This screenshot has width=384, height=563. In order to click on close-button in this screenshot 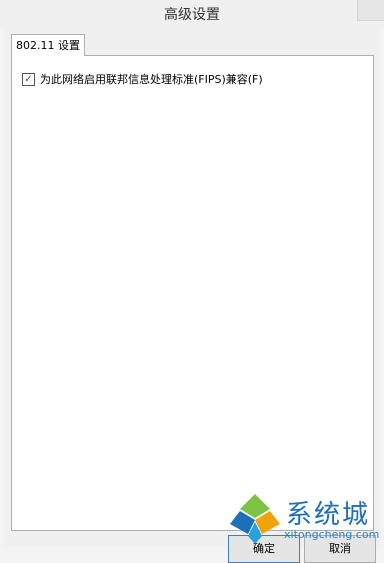, I will do `click(370, 10)`.